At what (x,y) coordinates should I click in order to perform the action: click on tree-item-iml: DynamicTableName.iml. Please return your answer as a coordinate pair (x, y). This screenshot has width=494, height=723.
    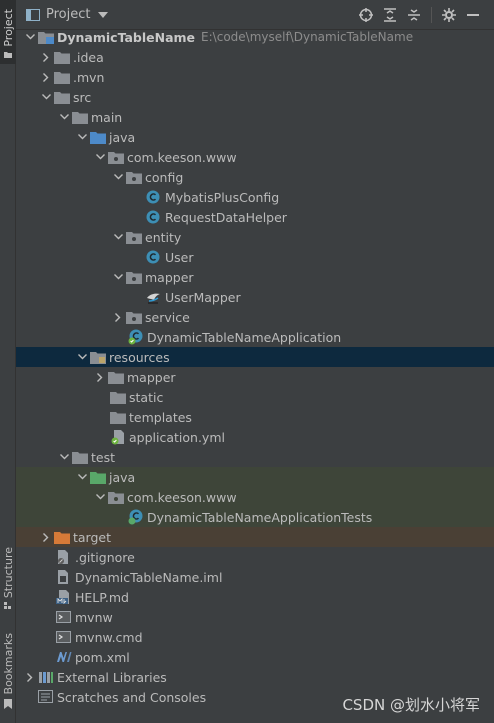
    Looking at the image, I should click on (255, 577).